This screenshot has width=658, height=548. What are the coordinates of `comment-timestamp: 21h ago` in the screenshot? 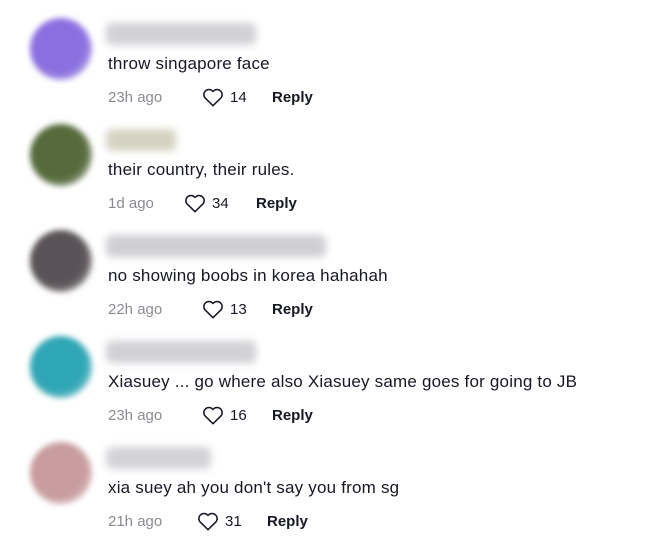 It's located at (135, 521).